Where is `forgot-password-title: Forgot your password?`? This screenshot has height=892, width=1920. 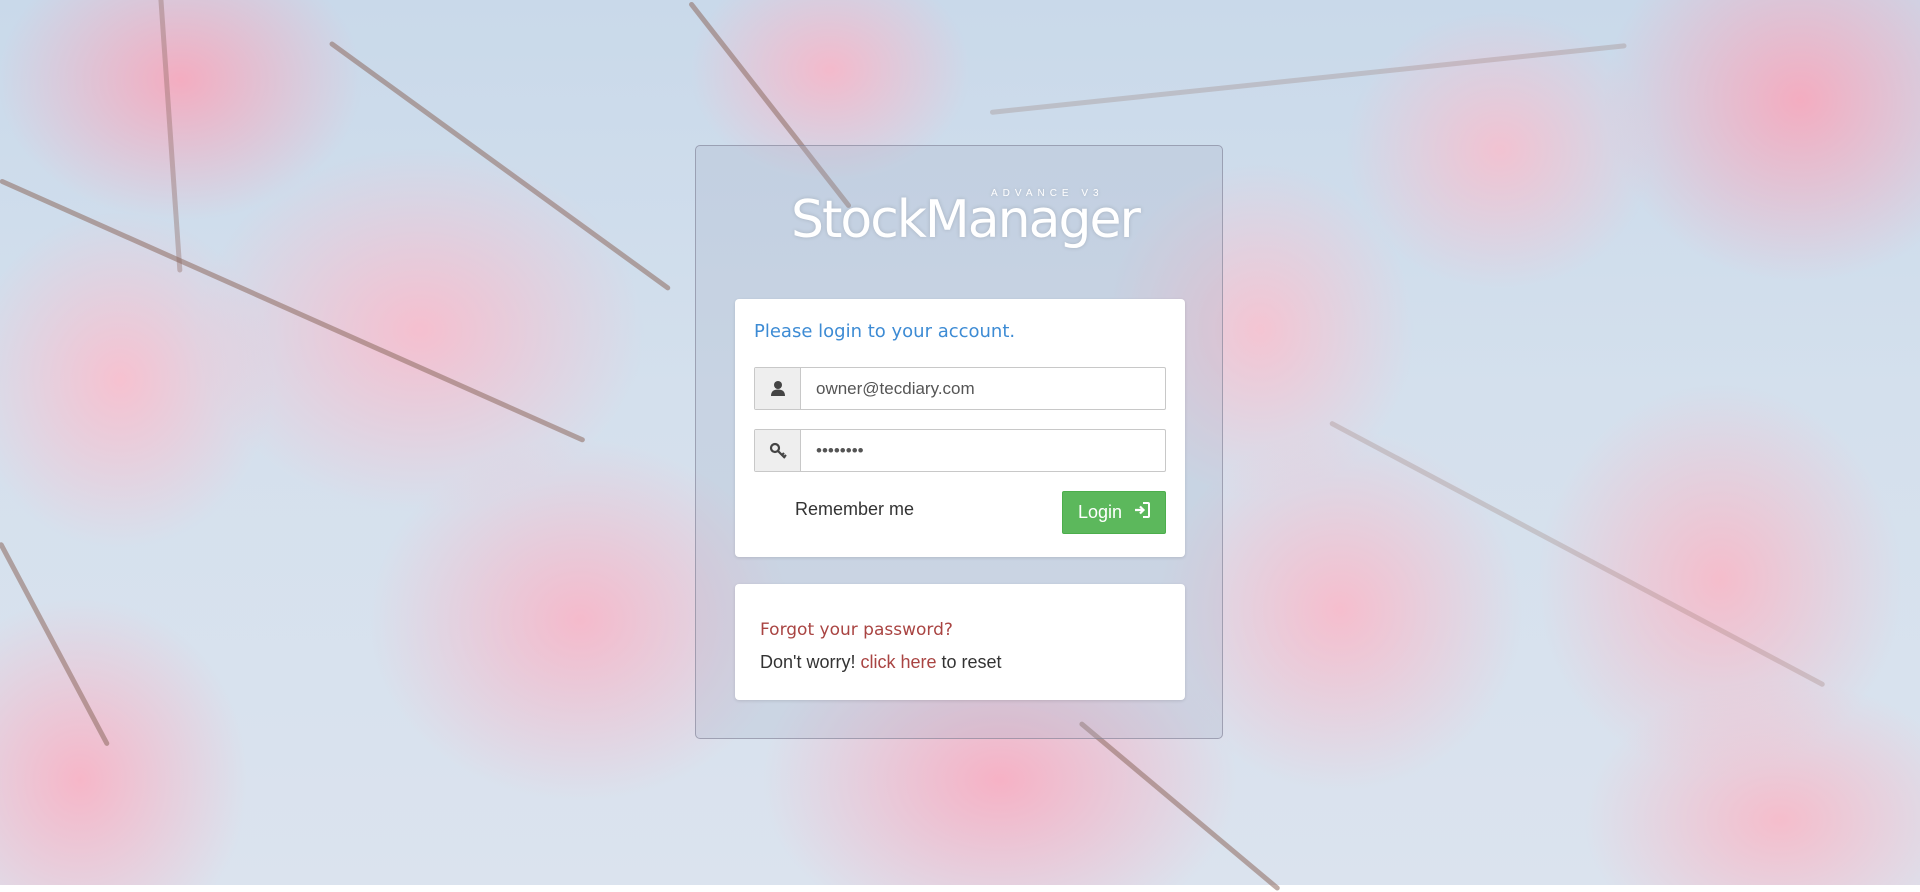
forgot-password-title: Forgot your password? is located at coordinates (856, 630).